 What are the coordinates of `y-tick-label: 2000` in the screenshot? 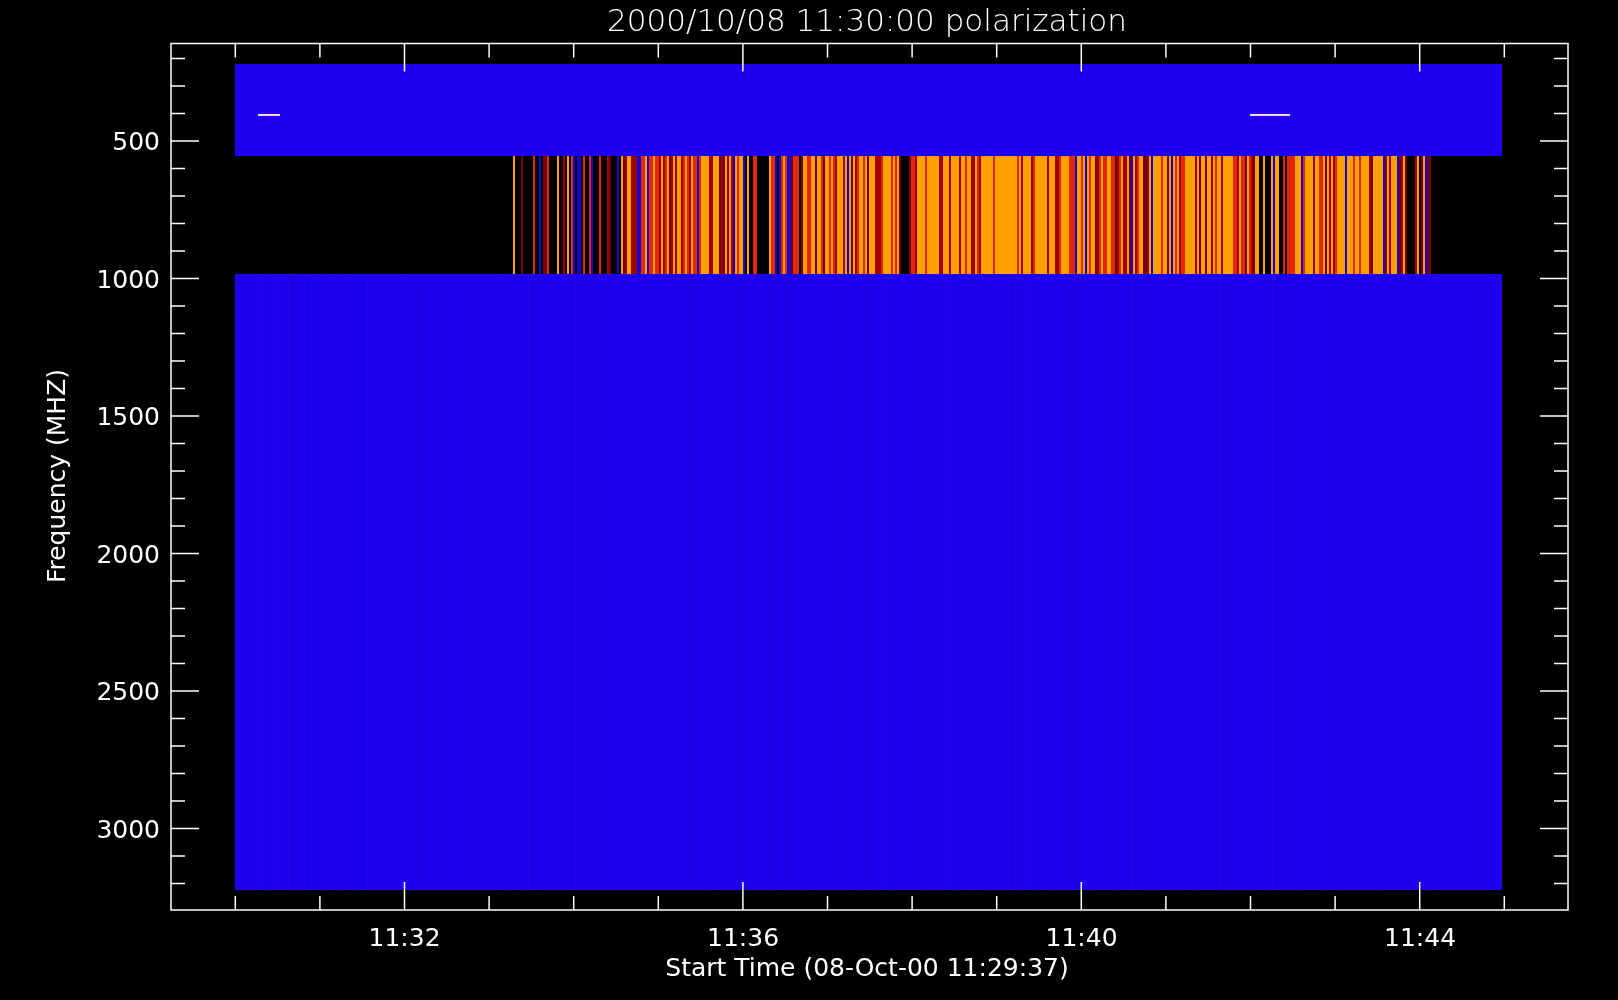 It's located at (128, 554).